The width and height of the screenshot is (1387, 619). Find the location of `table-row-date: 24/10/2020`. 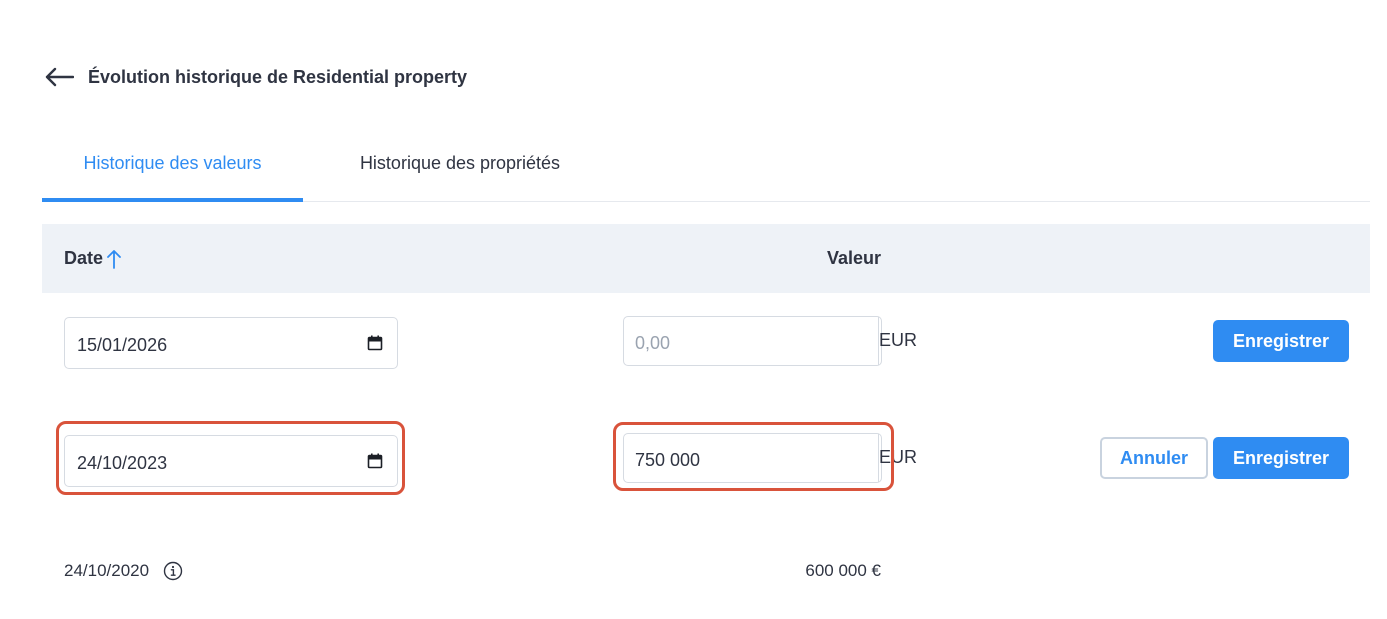

table-row-date: 24/10/2020 is located at coordinates (123, 571).